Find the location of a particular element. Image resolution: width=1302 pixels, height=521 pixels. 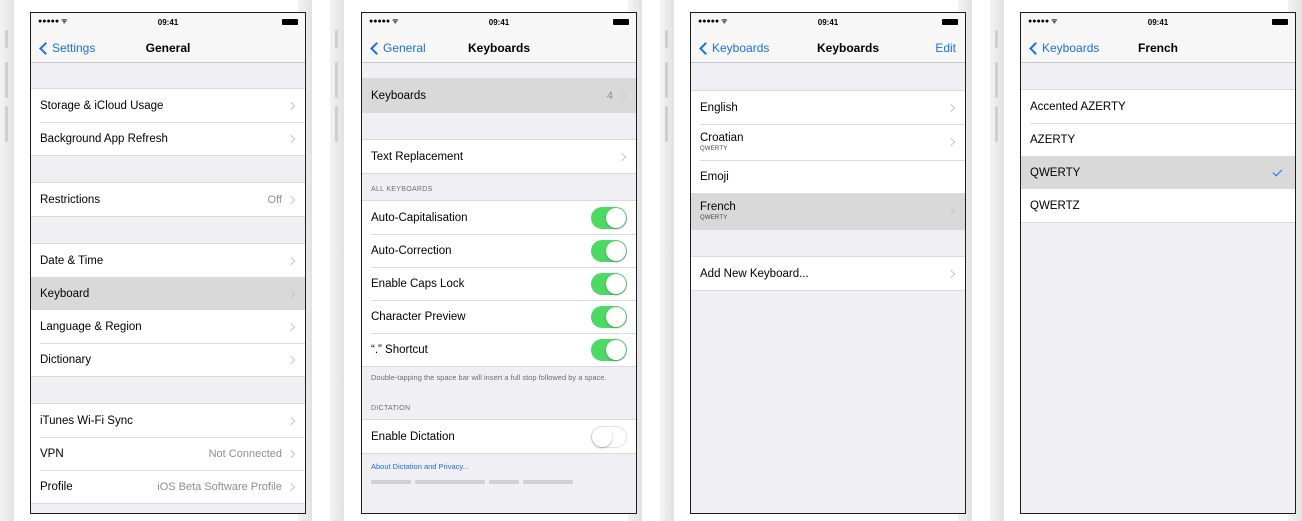

row-label: Enable Dictation is located at coordinates (413, 436).